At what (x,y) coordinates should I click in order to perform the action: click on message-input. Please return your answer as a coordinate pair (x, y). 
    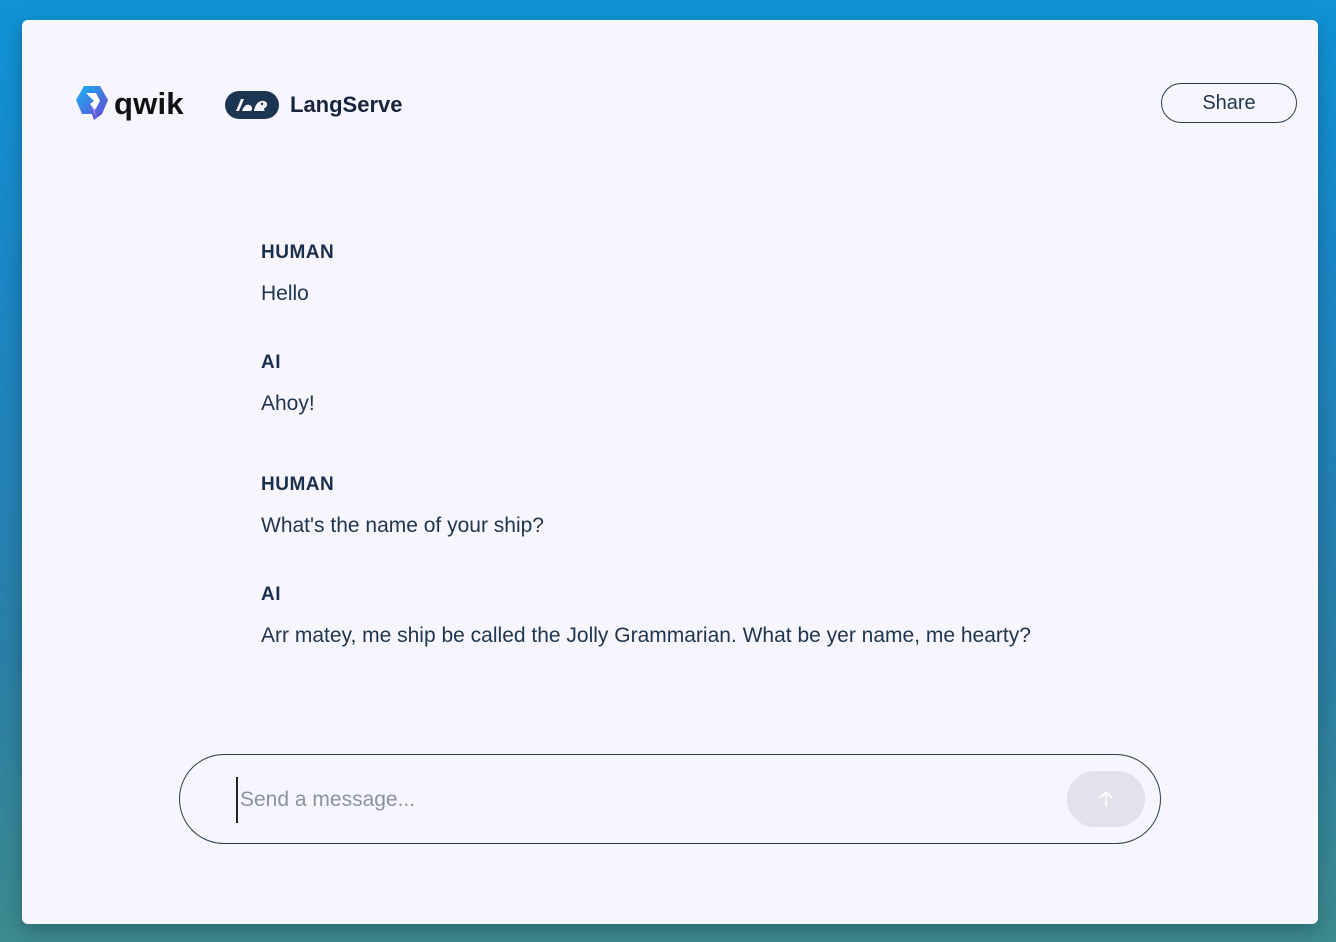
    Looking at the image, I should click on (639, 800).